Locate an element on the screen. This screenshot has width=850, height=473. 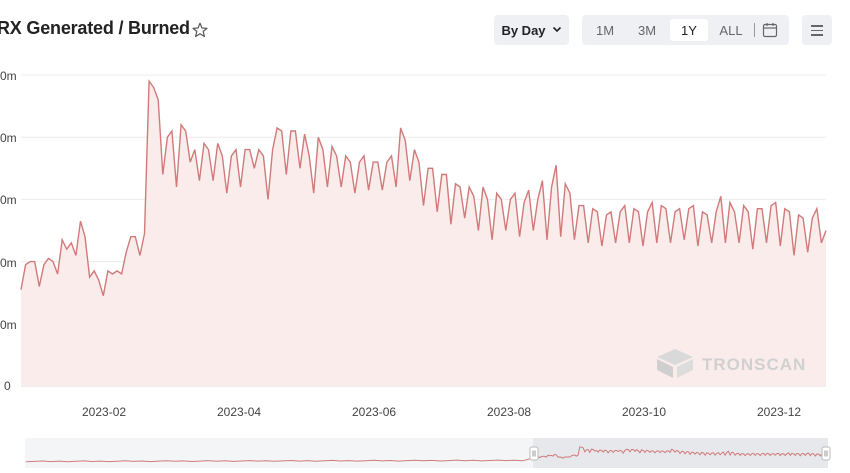
watermark-text: TRONSCAN is located at coordinates (754, 364).